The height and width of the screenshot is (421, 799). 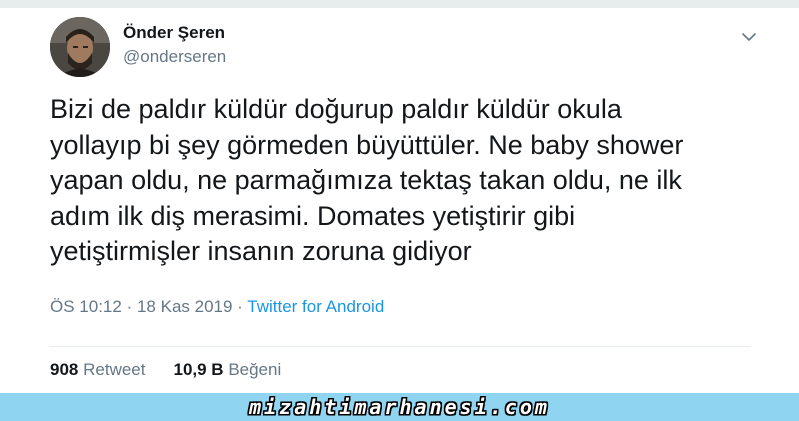 I want to click on author-display-name: Önder Şeren, so click(x=174, y=33).